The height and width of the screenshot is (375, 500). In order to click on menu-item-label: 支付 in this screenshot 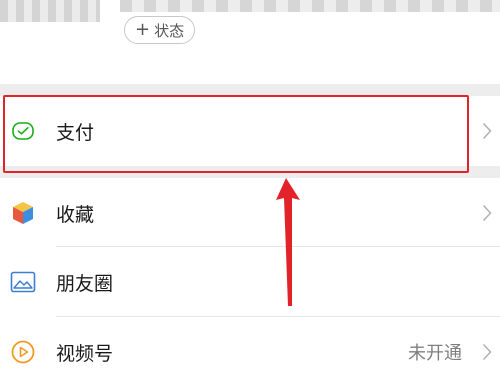, I will do `click(75, 132)`.